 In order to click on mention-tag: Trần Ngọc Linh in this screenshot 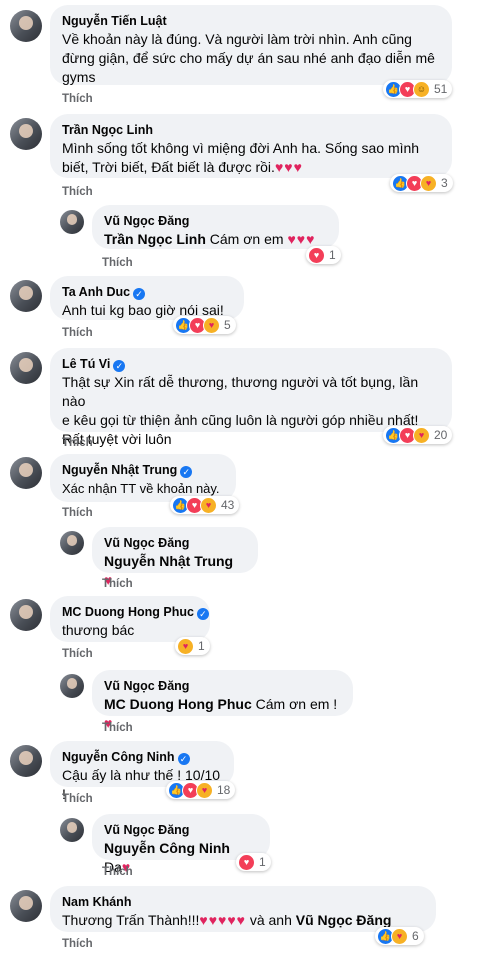, I will do `click(155, 239)`.